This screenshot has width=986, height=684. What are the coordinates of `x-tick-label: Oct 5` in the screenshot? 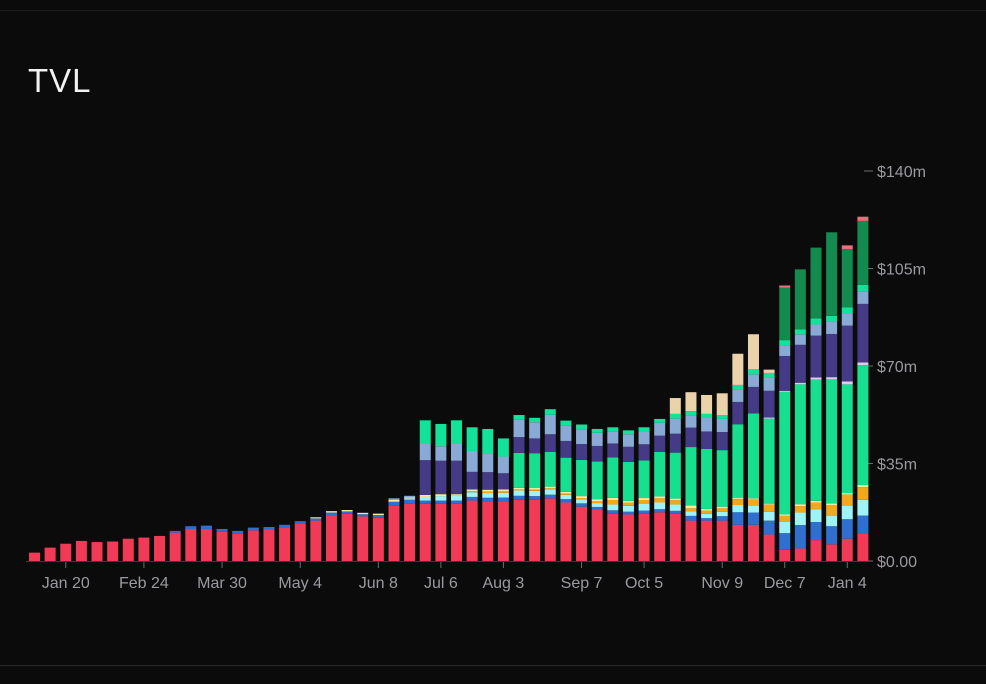 It's located at (644, 583).